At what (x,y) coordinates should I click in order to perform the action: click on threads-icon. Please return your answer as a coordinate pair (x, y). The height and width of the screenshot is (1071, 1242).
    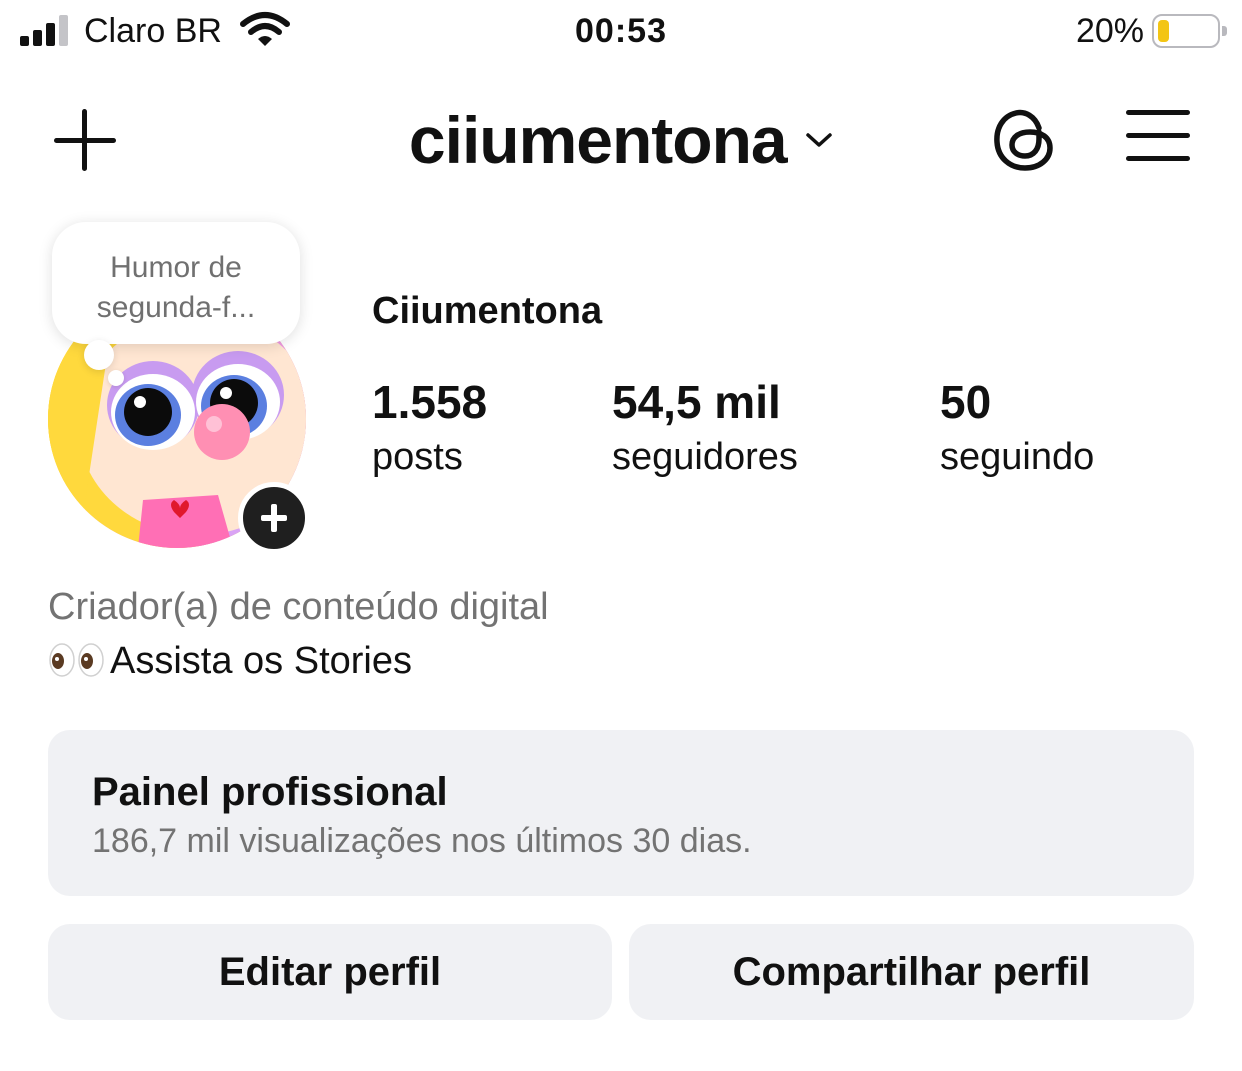
    Looking at the image, I should click on (1025, 139).